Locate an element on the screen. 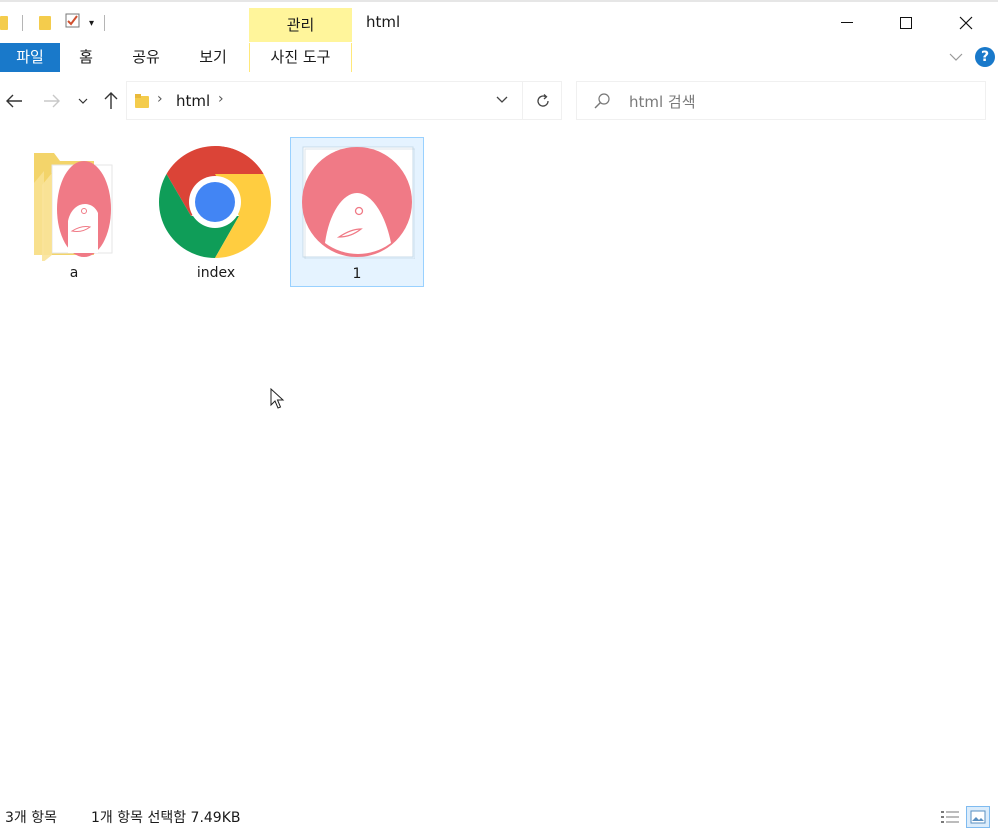  maximize-button is located at coordinates (906, 23).